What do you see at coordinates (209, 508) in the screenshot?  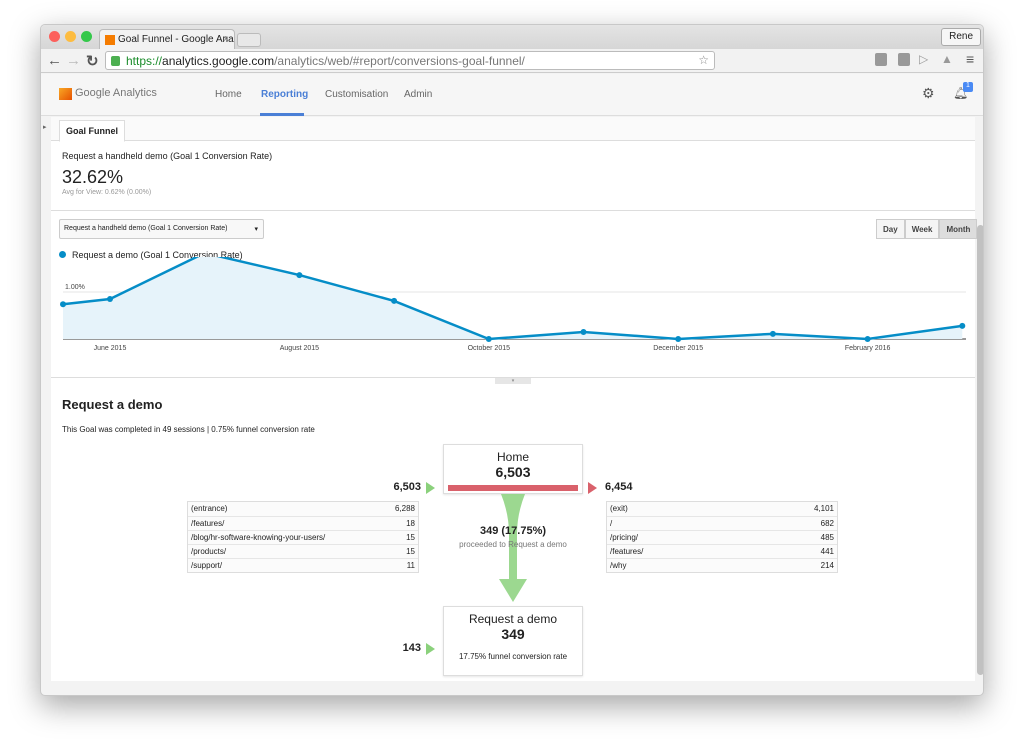 I see `page-path: (entrance)` at bounding box center [209, 508].